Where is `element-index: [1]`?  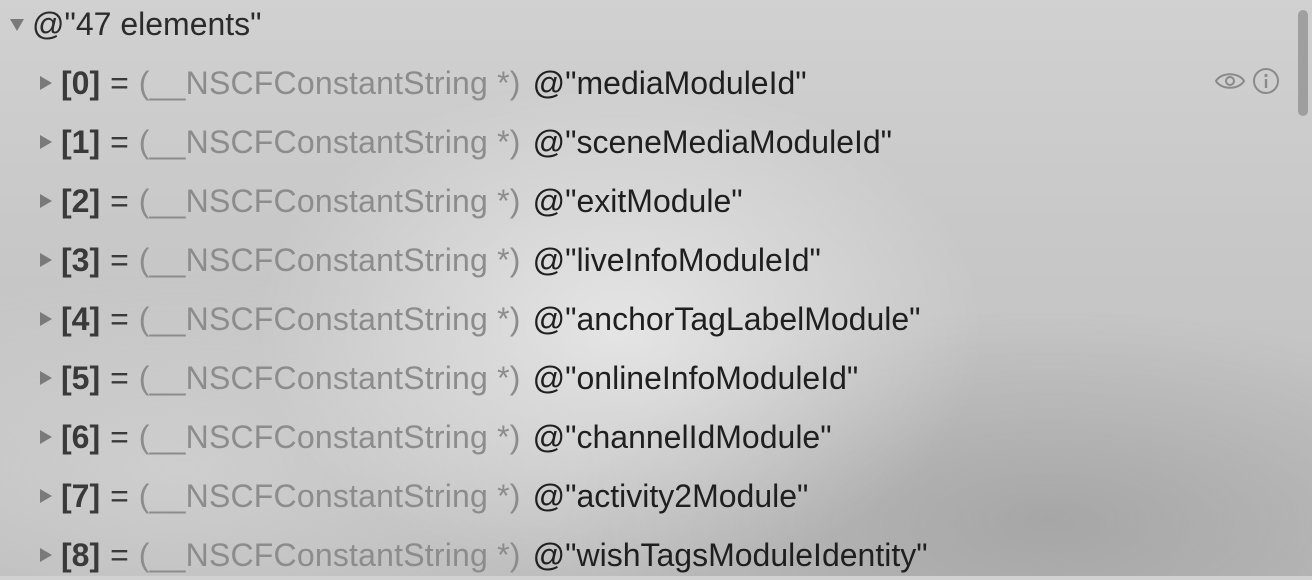
element-index: [1] is located at coordinates (81, 141).